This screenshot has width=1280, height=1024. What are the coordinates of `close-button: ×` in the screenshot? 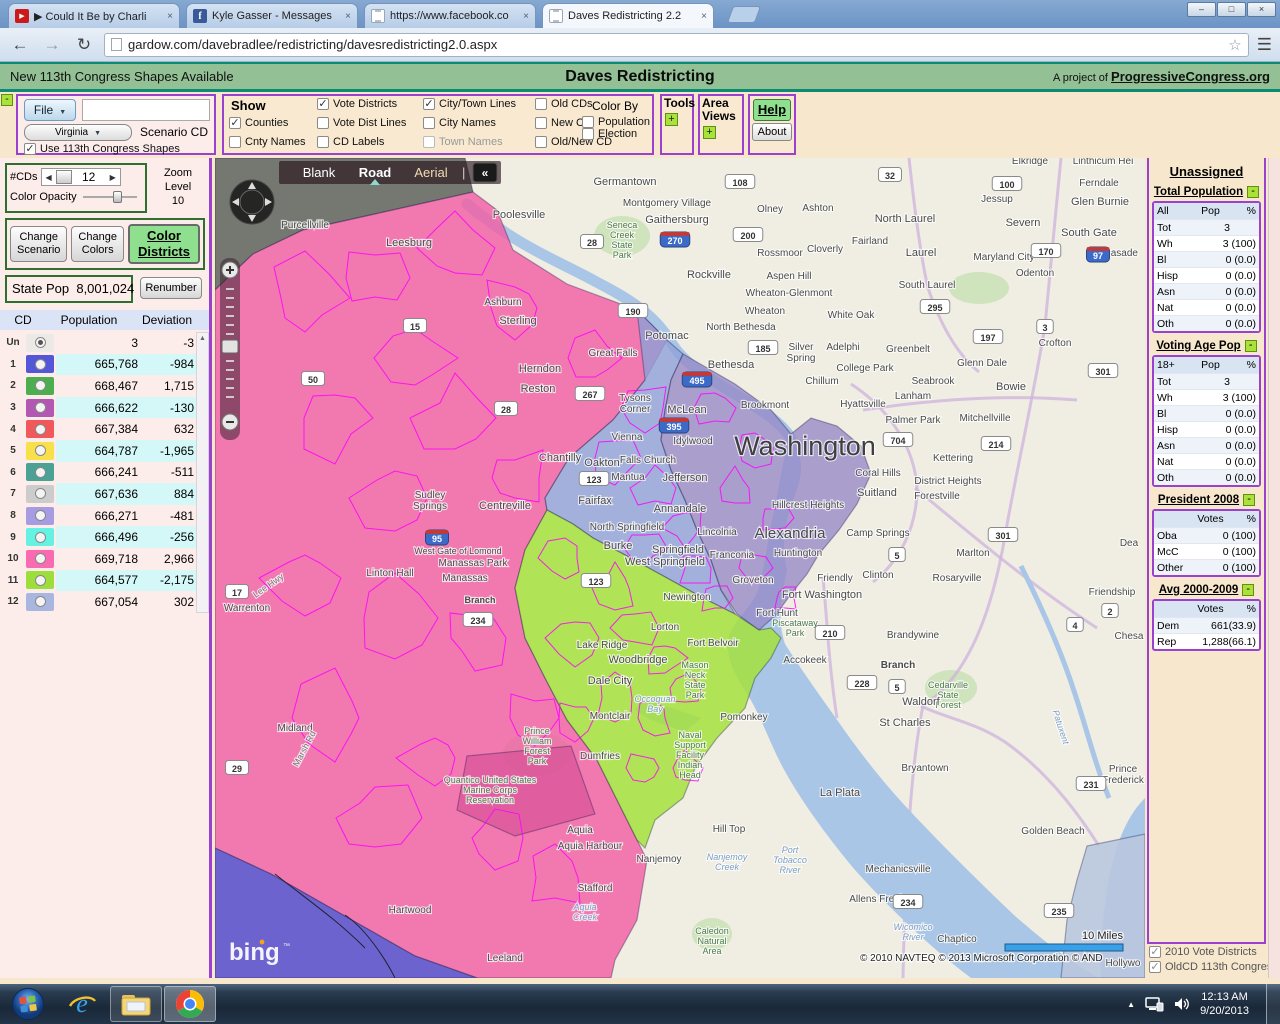 It's located at (1261, 9).